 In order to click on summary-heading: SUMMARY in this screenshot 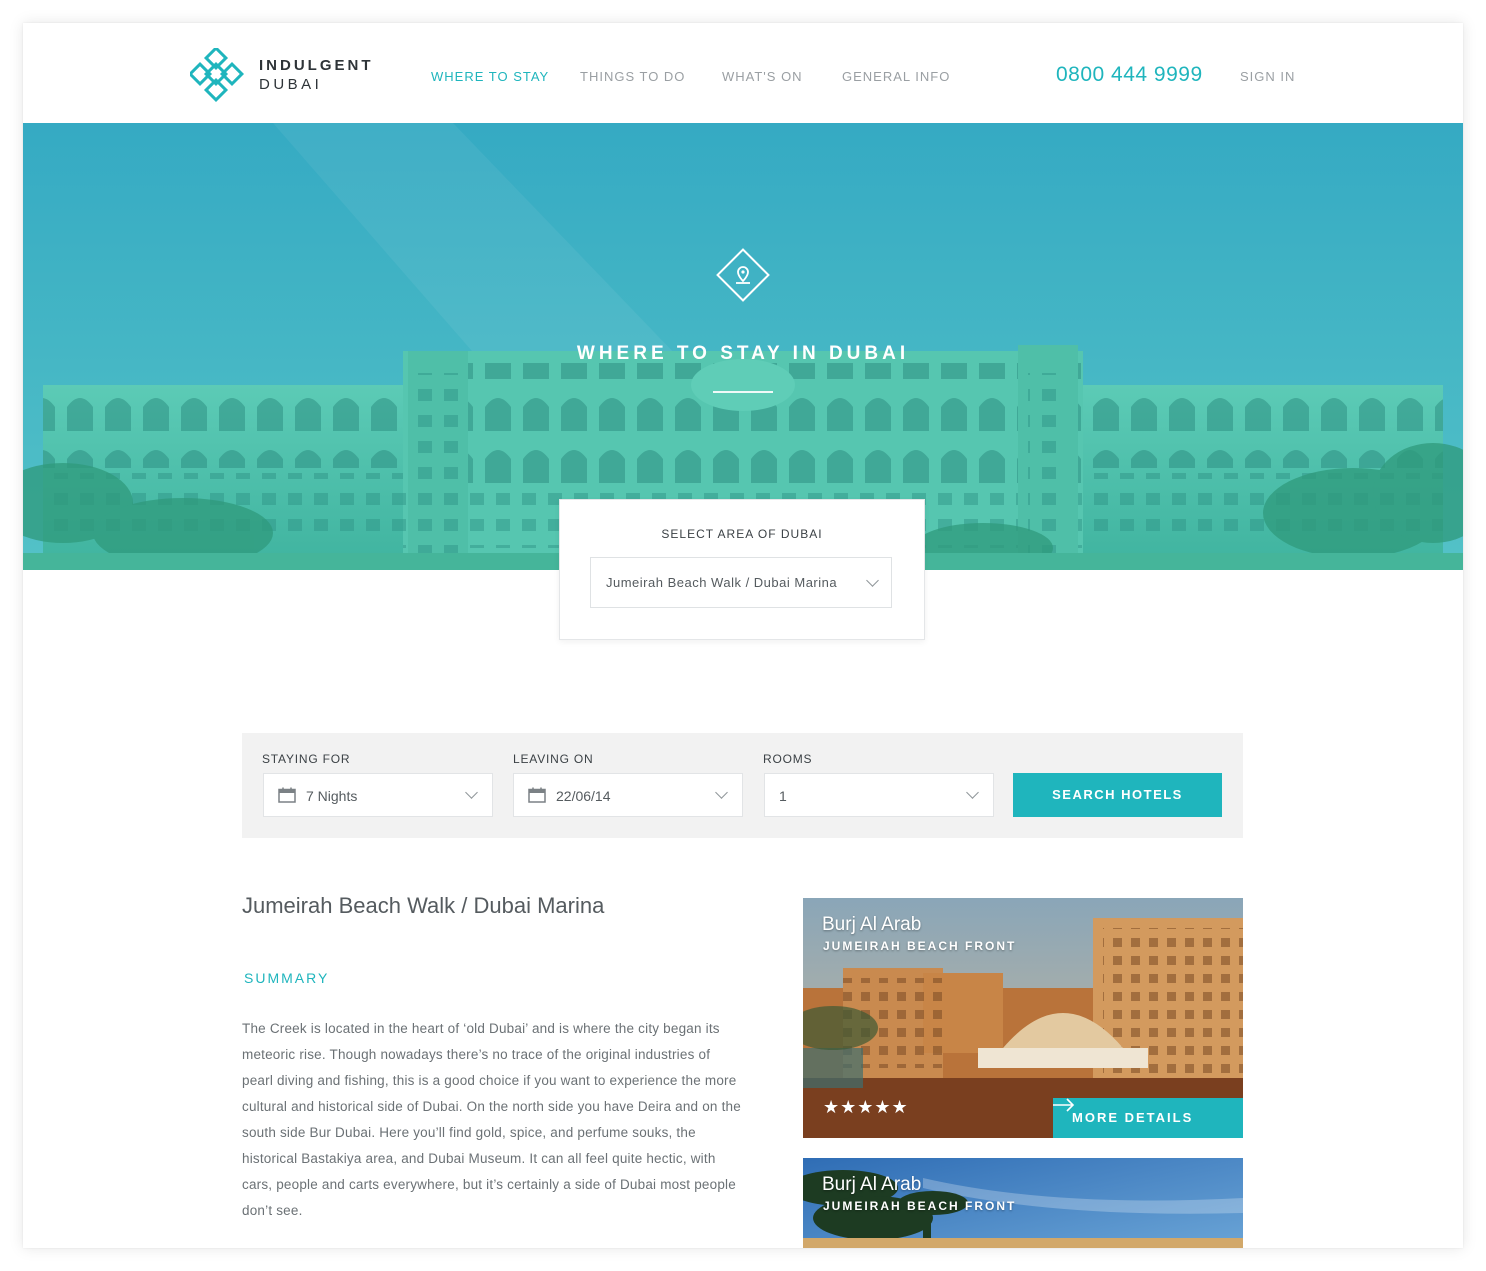, I will do `click(287, 978)`.